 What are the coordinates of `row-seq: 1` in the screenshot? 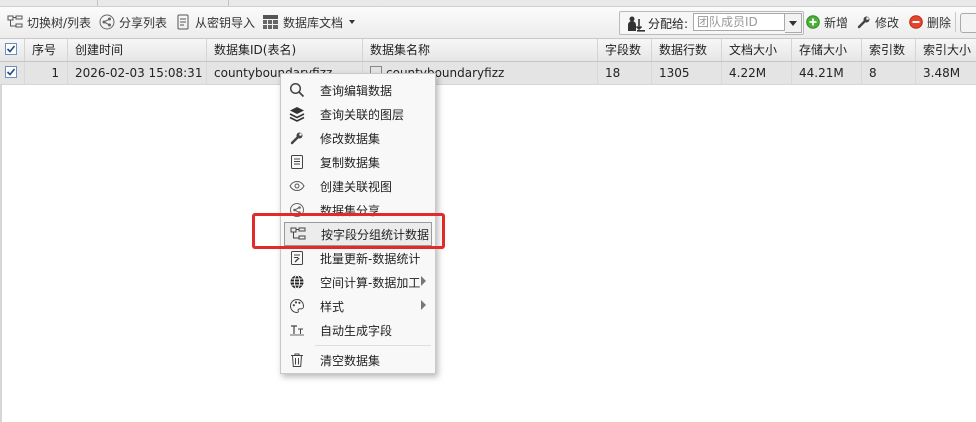 It's located at (46, 73).